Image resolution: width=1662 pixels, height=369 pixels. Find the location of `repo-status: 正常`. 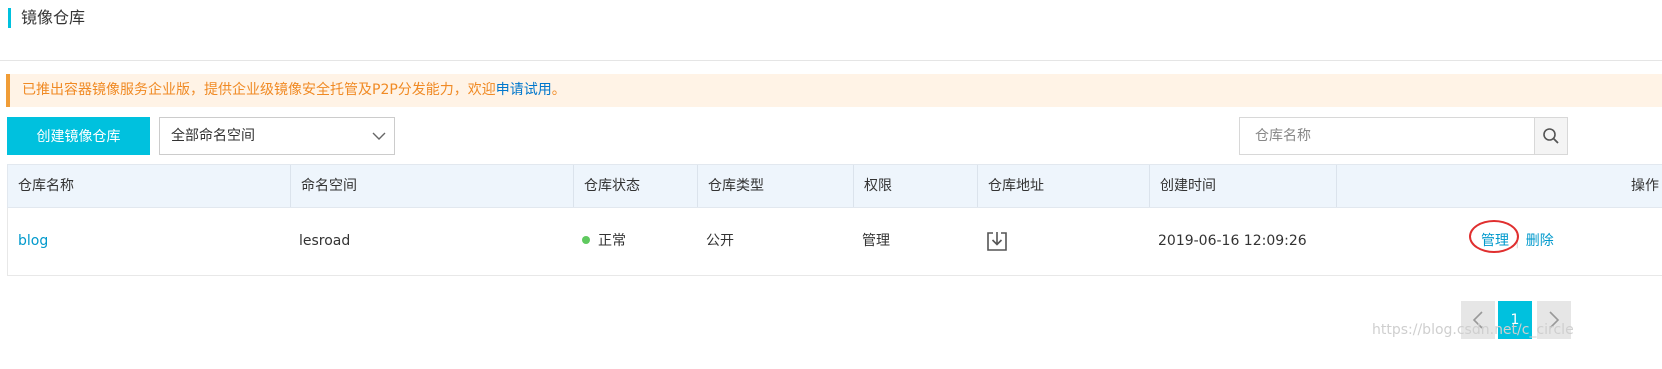

repo-status: 正常 is located at coordinates (604, 241).